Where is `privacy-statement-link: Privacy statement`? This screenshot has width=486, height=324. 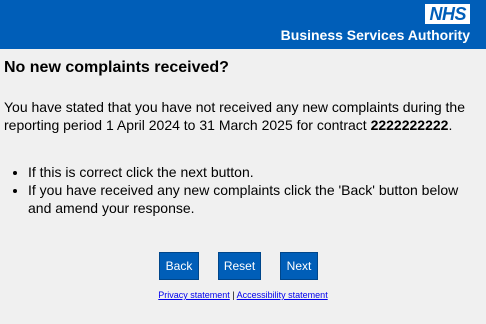
privacy-statement-link: Privacy statement is located at coordinates (194, 295).